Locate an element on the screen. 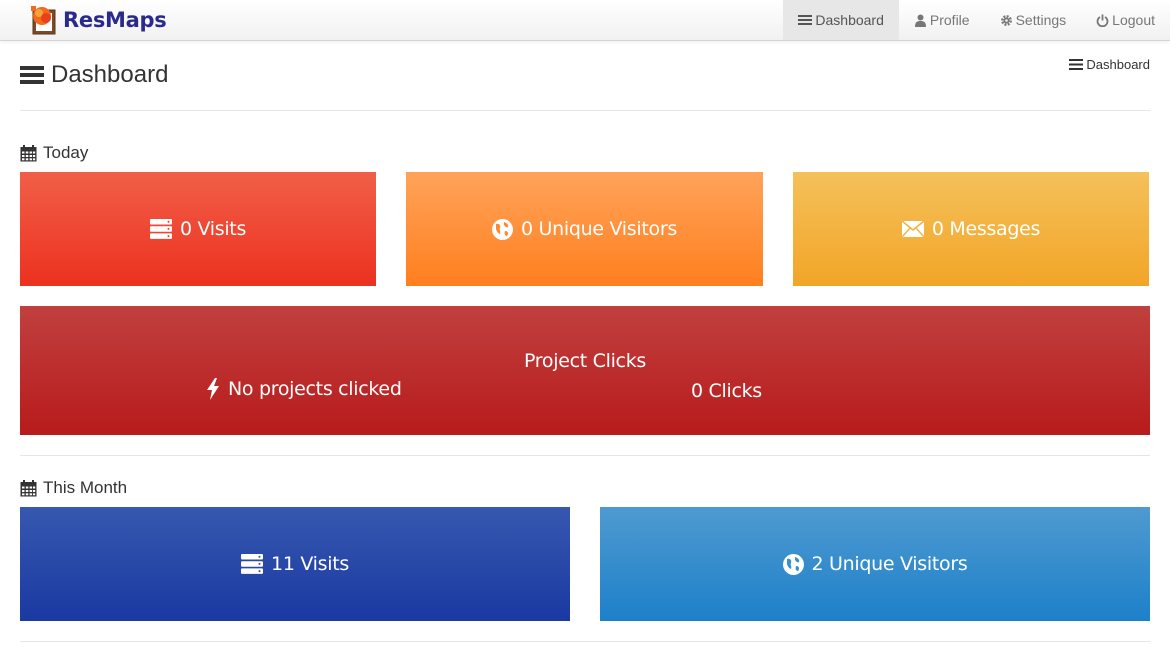 This screenshot has width=1170, height=661. month-unique-visitors-text: 2 Unique Visitors is located at coordinates (889, 564).